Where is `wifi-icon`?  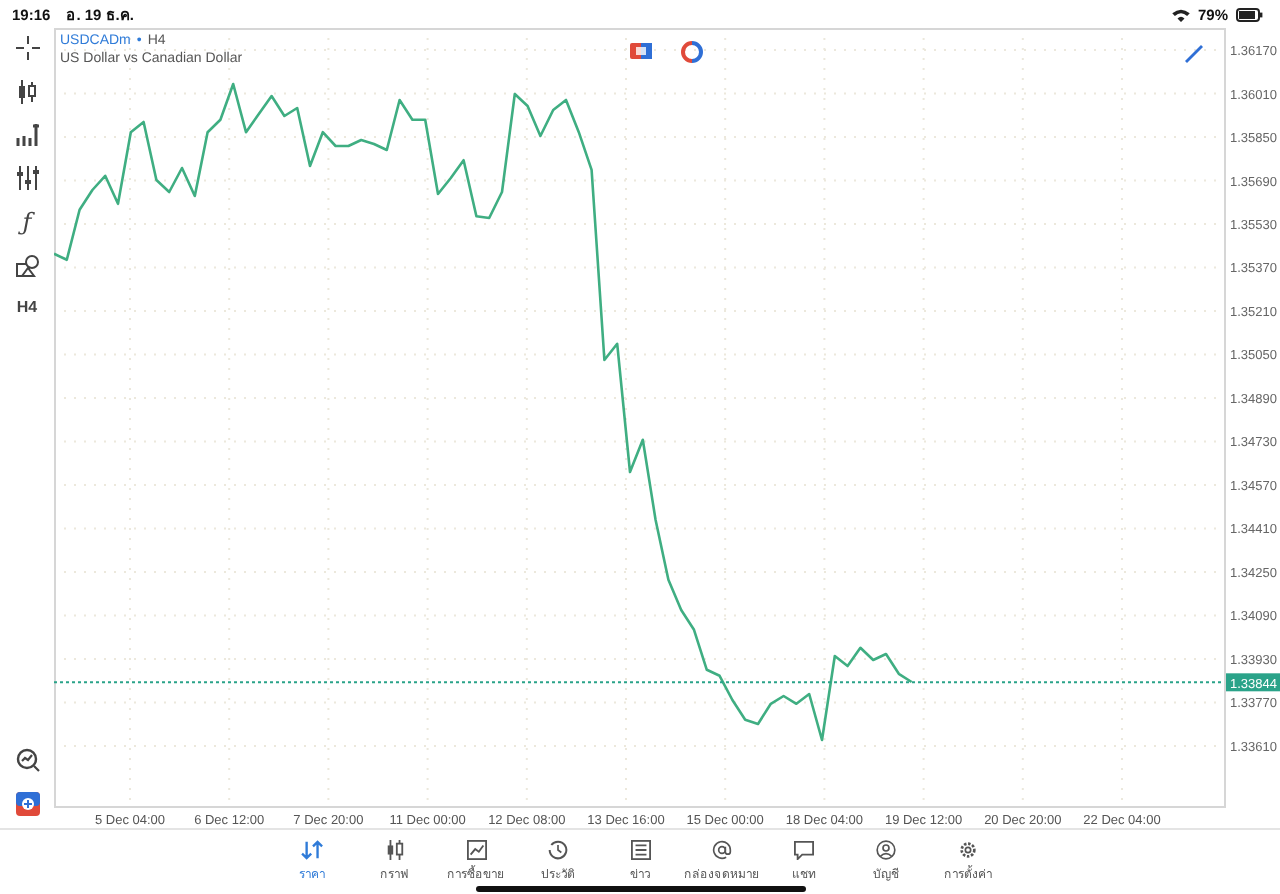
wifi-icon is located at coordinates (1180, 14).